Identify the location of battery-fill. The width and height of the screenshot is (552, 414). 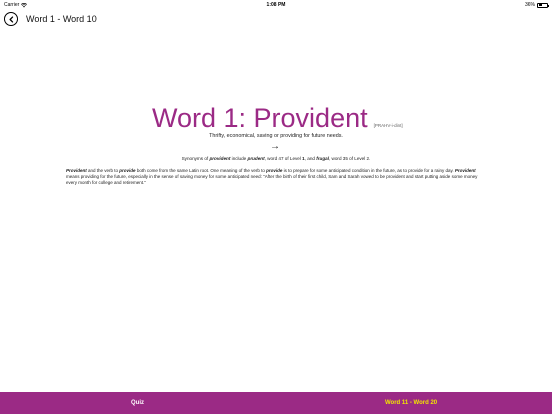
(540, 5).